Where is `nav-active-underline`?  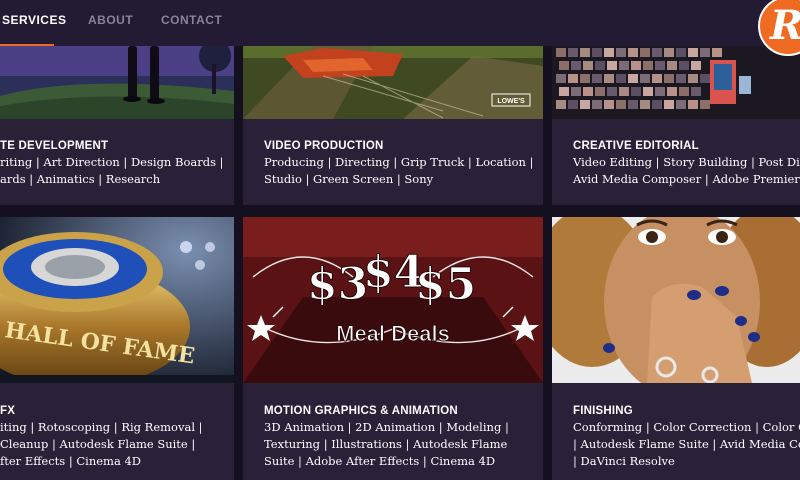 nav-active-underline is located at coordinates (27, 45).